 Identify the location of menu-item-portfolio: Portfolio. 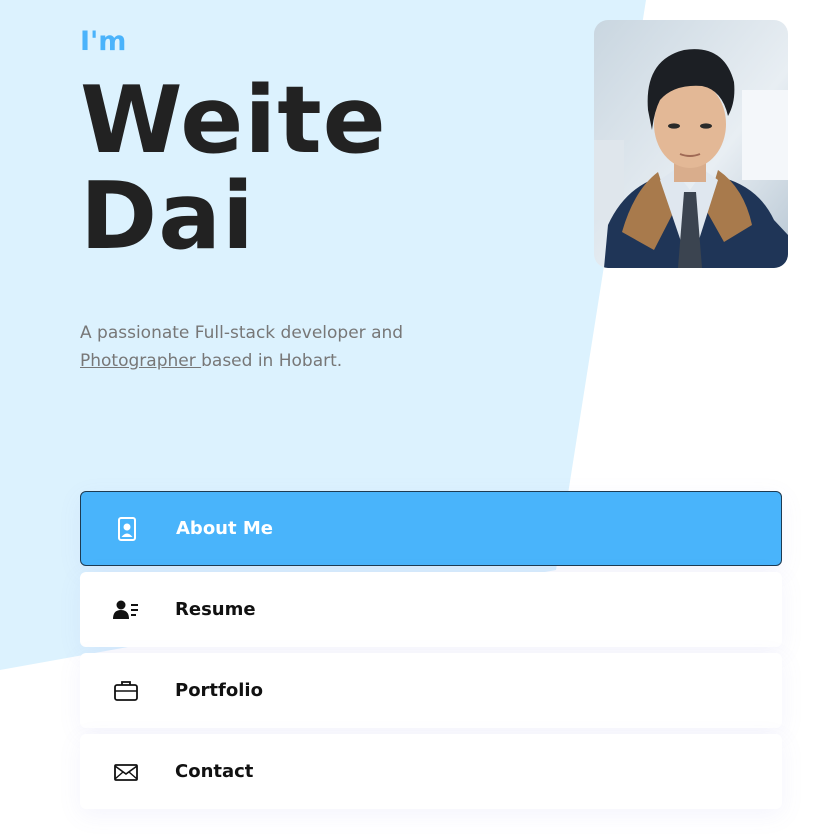
(431, 690).